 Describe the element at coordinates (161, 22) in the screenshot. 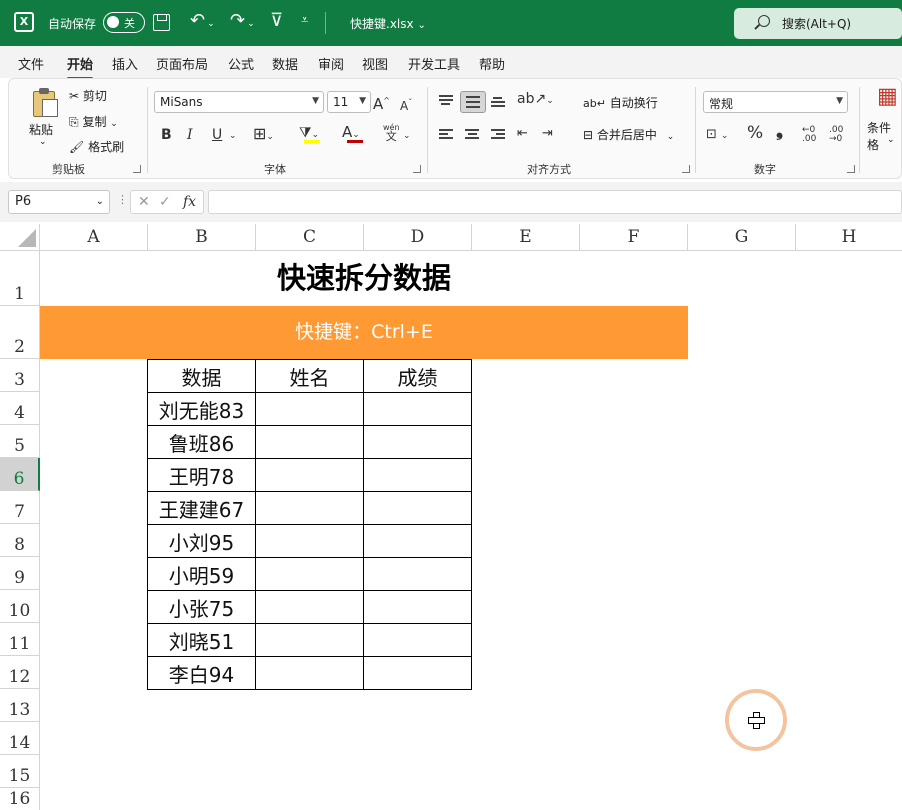

I see `save-icon` at that location.